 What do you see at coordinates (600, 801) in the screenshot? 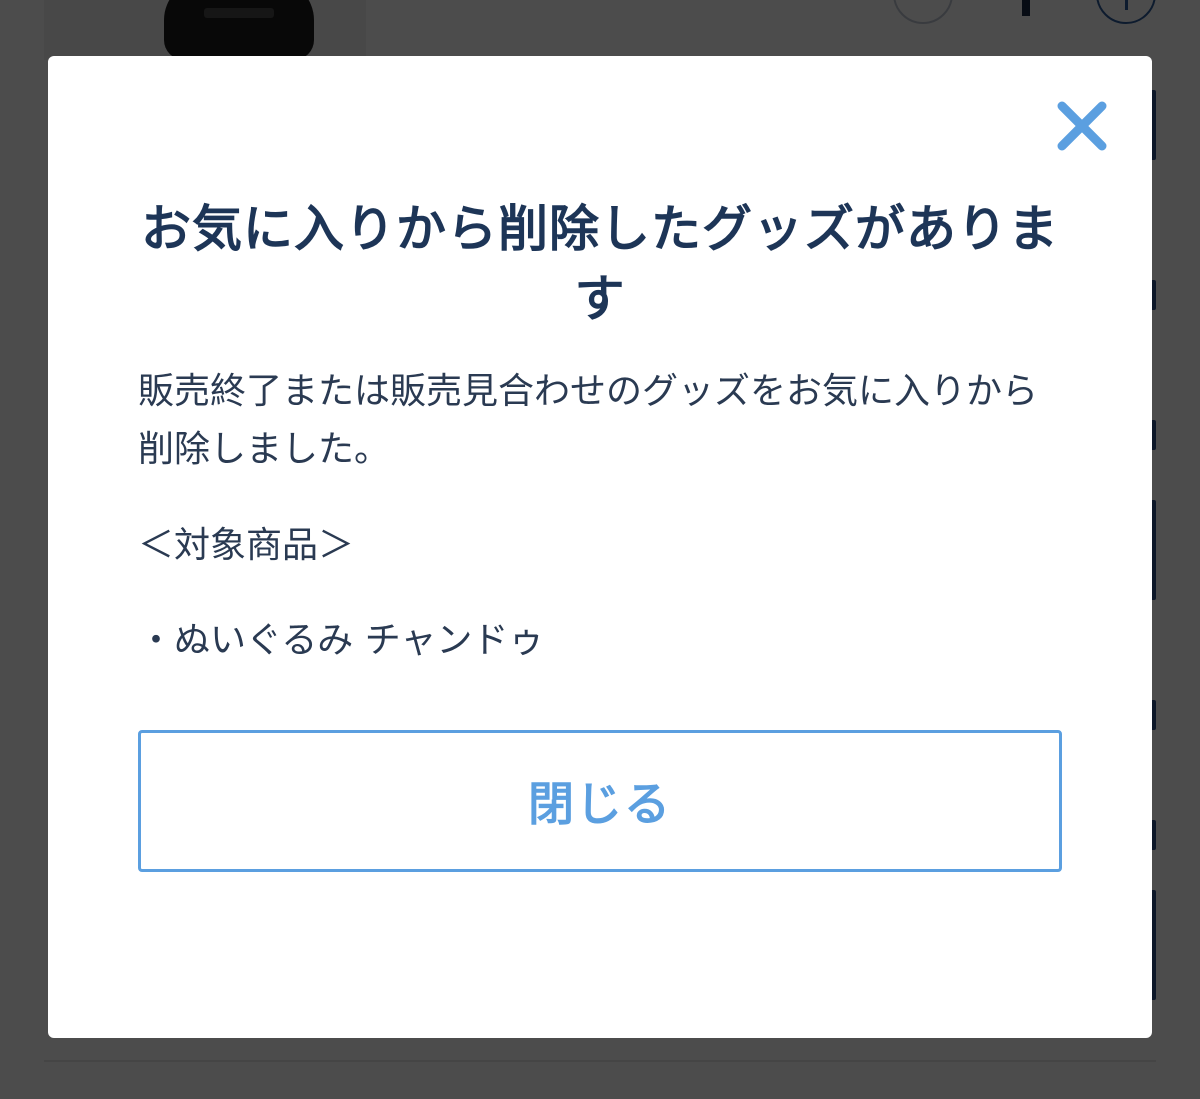
I see `close-button: 閉じる` at bounding box center [600, 801].